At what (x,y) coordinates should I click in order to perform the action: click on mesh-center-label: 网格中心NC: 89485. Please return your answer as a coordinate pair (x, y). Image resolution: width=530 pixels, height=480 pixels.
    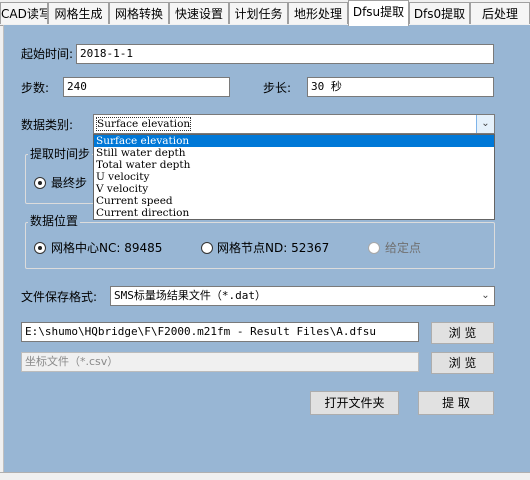
    Looking at the image, I should click on (107, 248).